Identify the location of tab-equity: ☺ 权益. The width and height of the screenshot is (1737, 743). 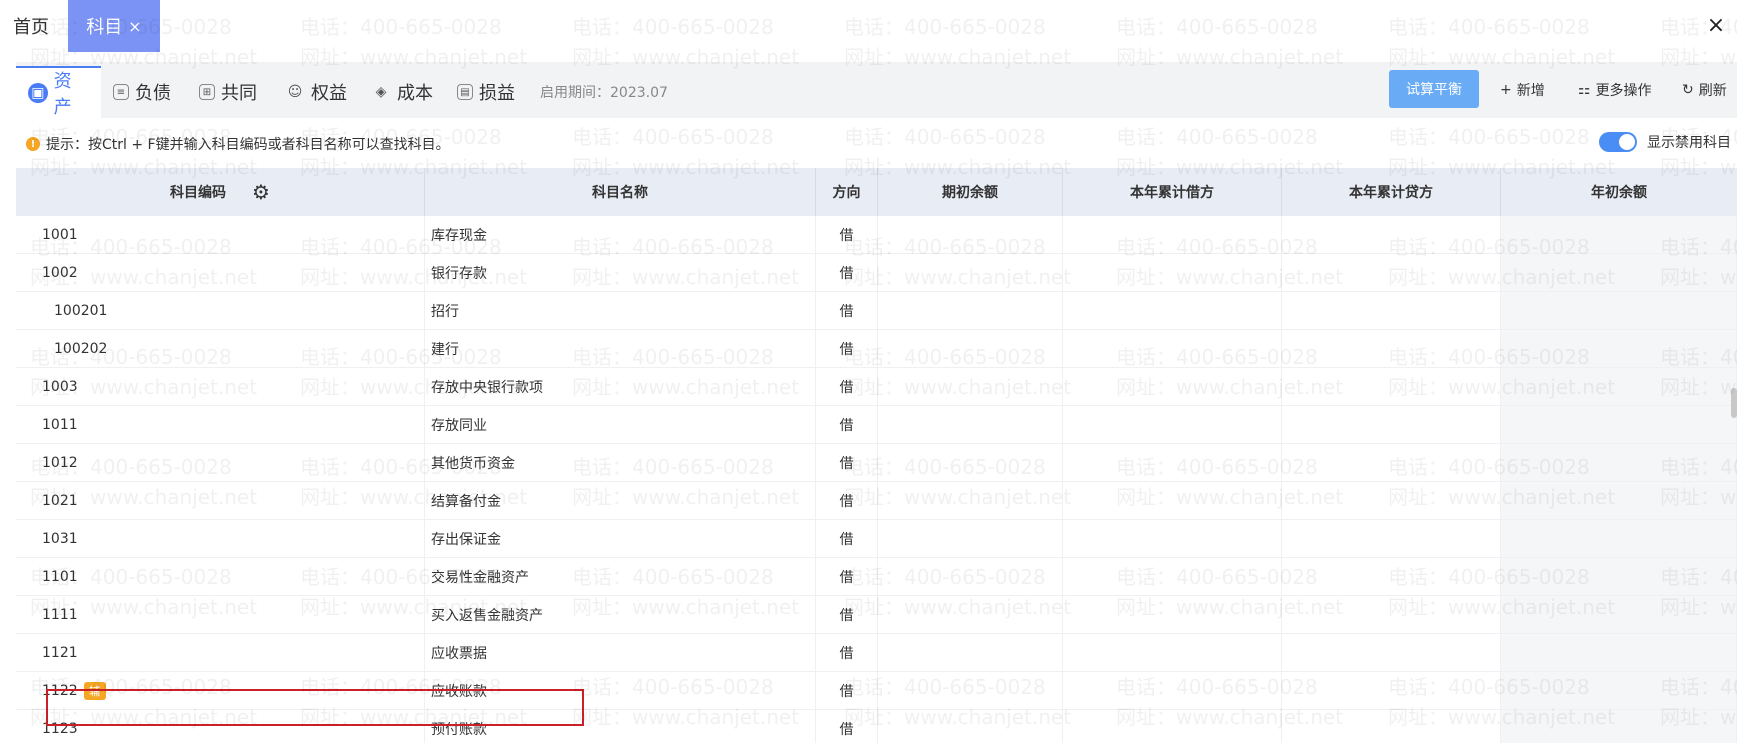
(316, 92).